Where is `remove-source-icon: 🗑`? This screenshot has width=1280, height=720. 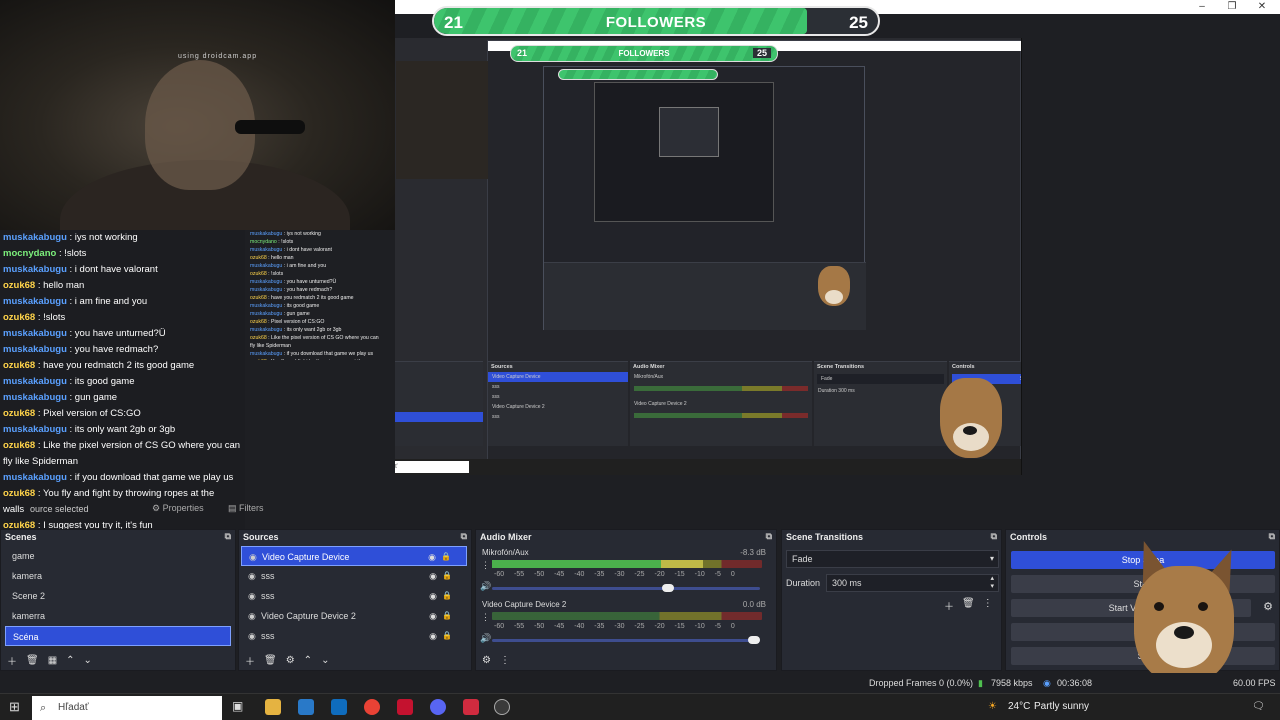
remove-source-icon: 🗑 is located at coordinates (270, 660).